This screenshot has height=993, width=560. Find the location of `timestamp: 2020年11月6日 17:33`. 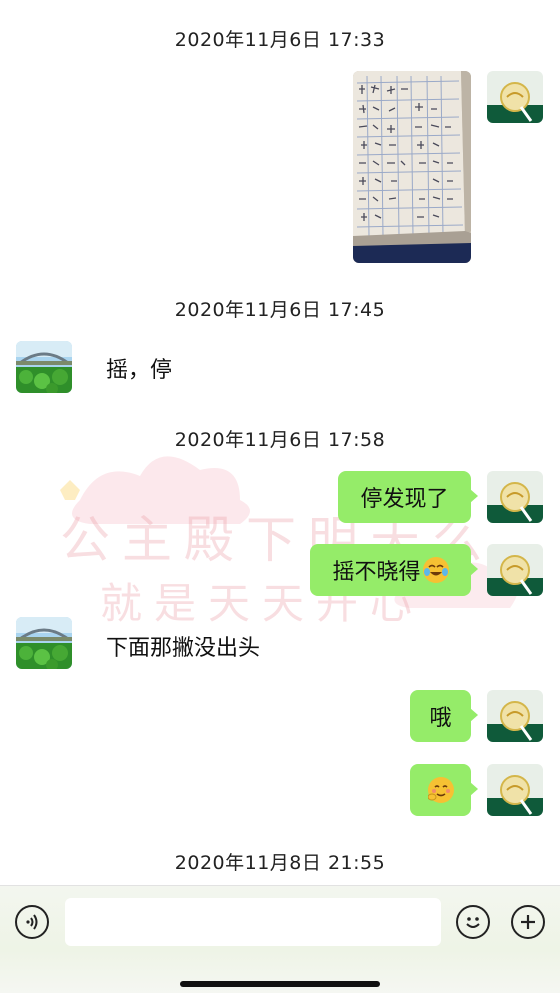

timestamp: 2020年11月6日 17:33 is located at coordinates (280, 40).